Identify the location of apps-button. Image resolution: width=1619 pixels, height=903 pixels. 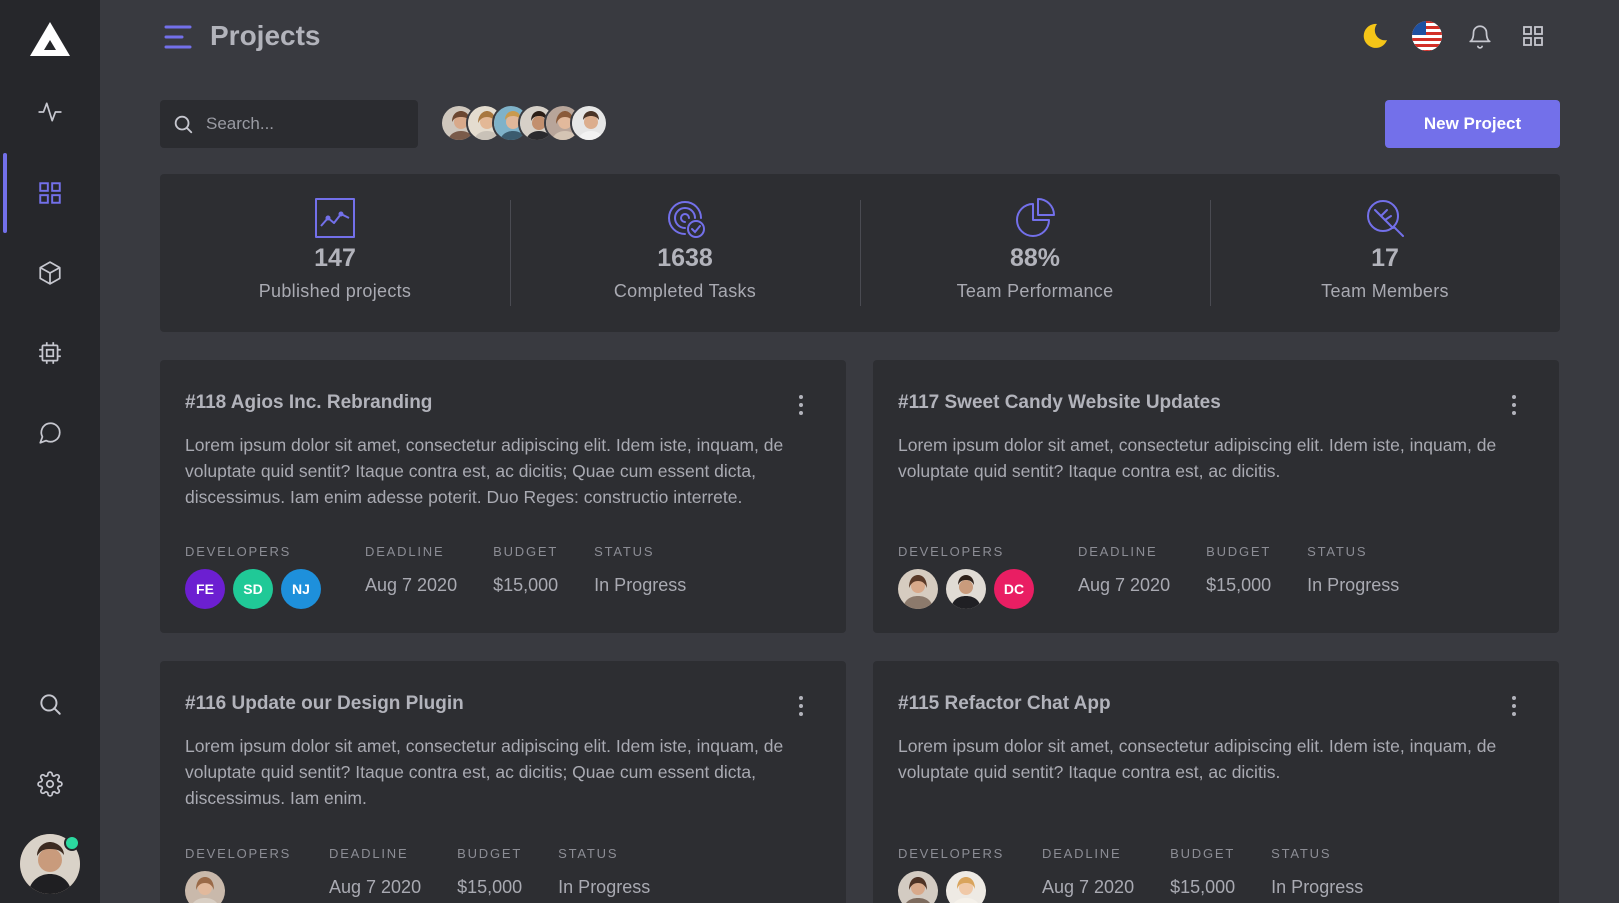
(1533, 36).